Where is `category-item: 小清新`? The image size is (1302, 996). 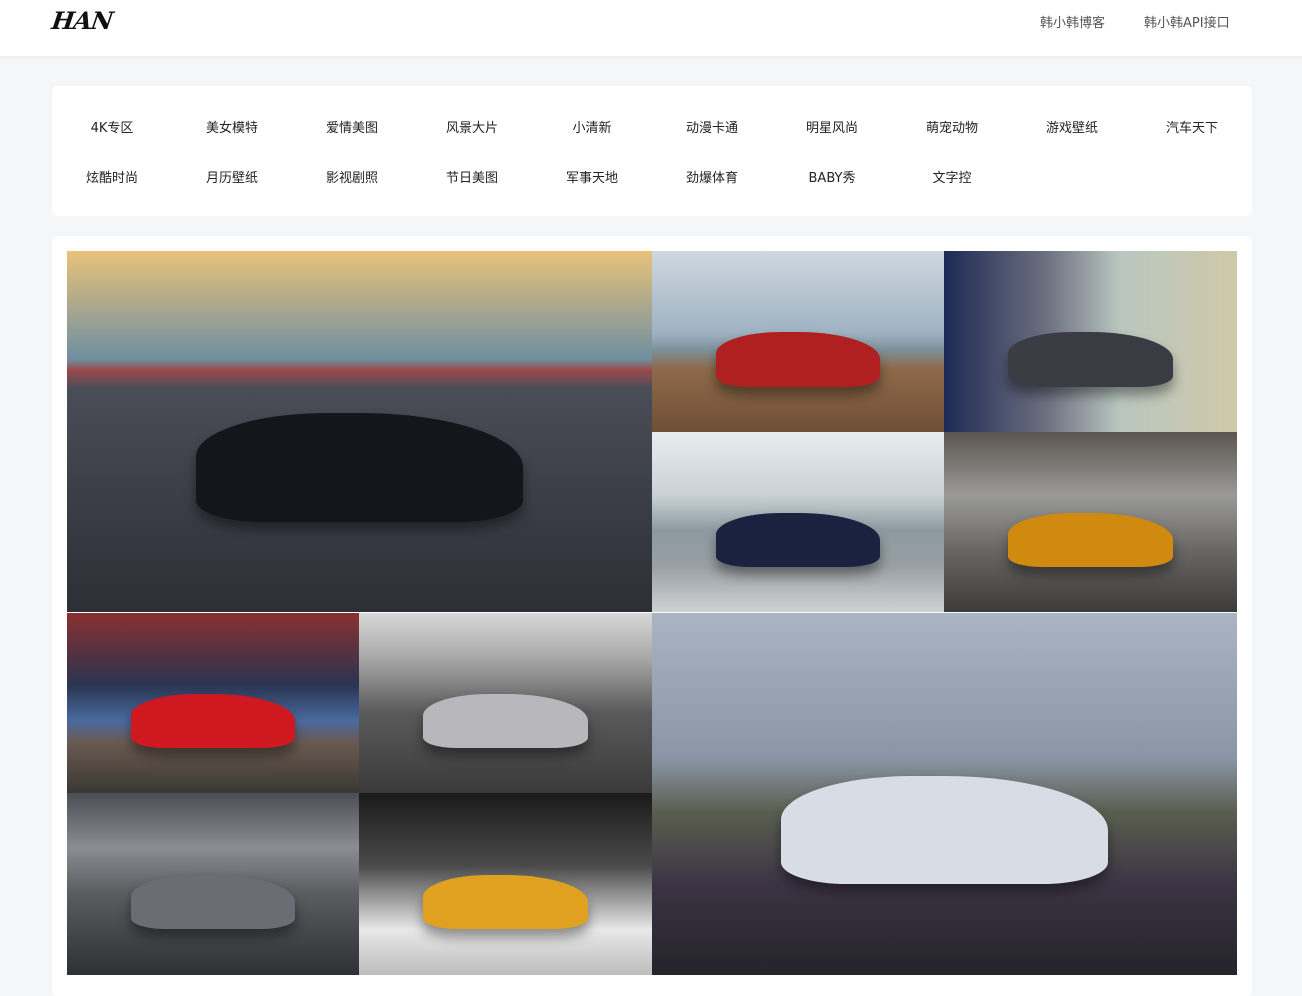 category-item: 小清新 is located at coordinates (592, 126).